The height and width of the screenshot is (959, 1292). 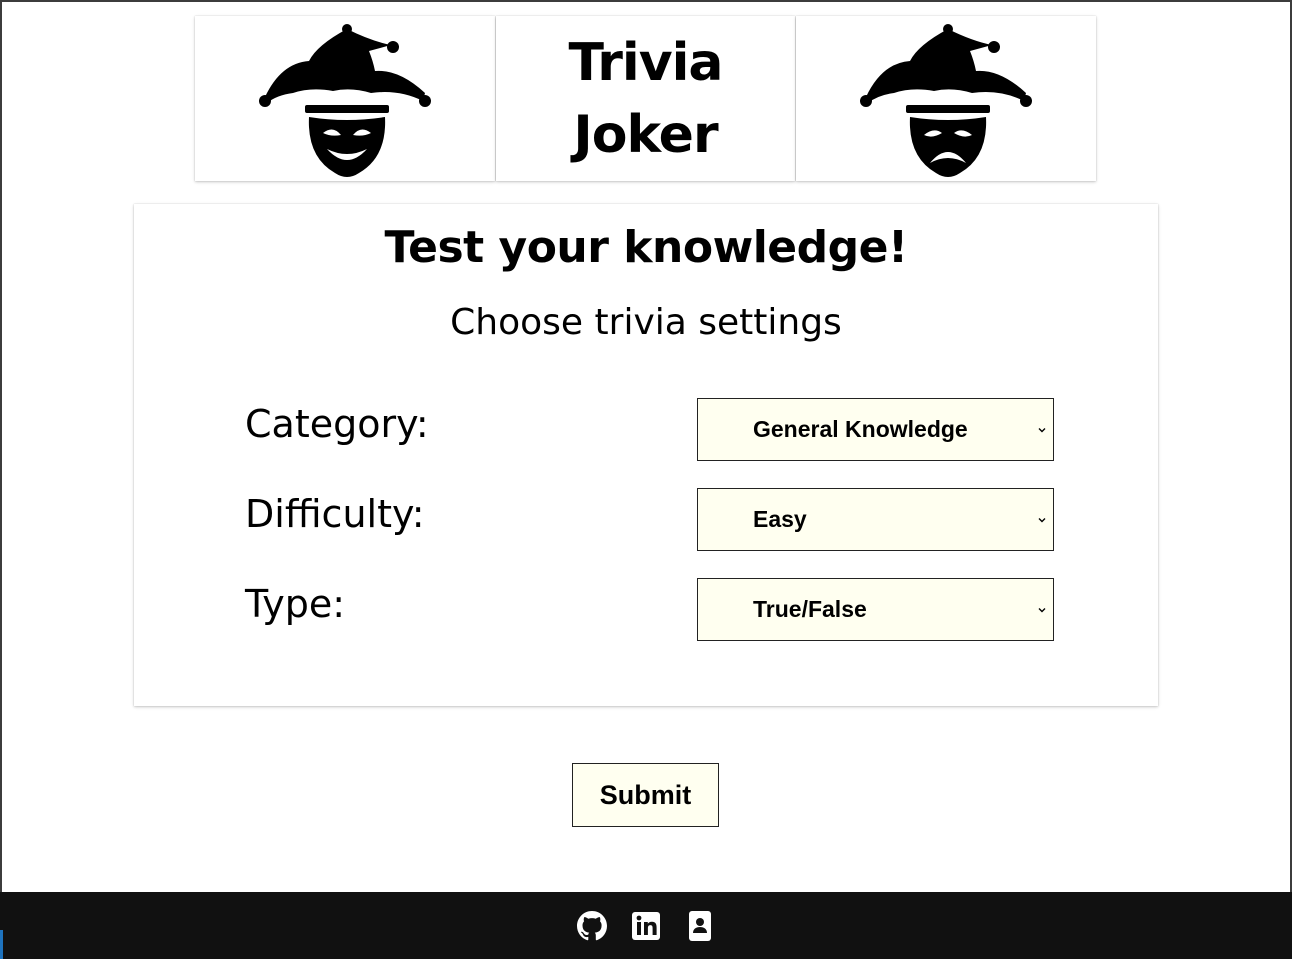 I want to click on header-right-cell, so click(x=946, y=98).